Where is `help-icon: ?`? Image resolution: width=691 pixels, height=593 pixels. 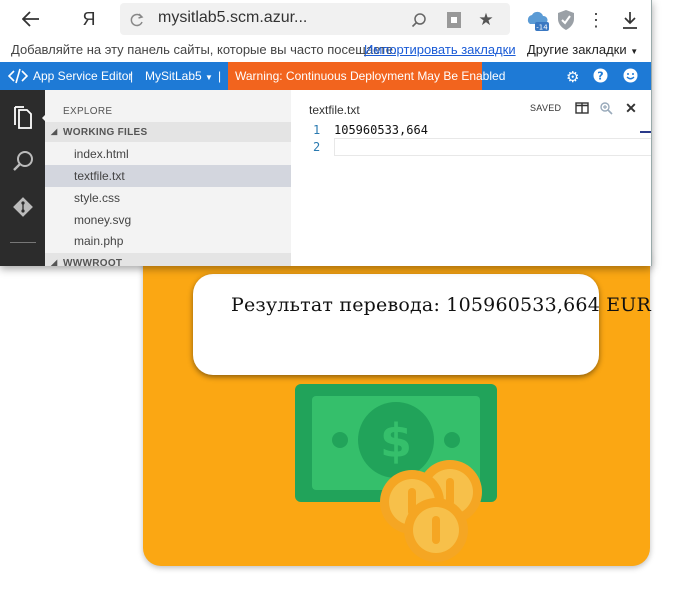
help-icon: ? is located at coordinates (600, 77).